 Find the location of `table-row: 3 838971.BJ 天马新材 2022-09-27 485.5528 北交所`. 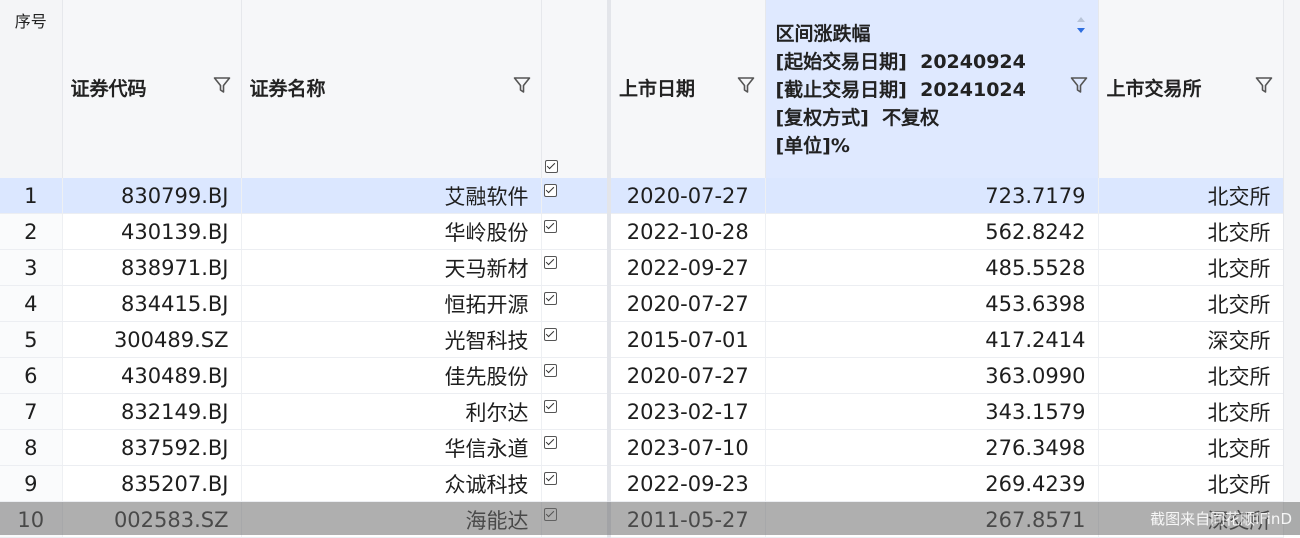

table-row: 3 838971.BJ 天马新材 2022-09-27 485.5528 北交所 is located at coordinates (642, 267).